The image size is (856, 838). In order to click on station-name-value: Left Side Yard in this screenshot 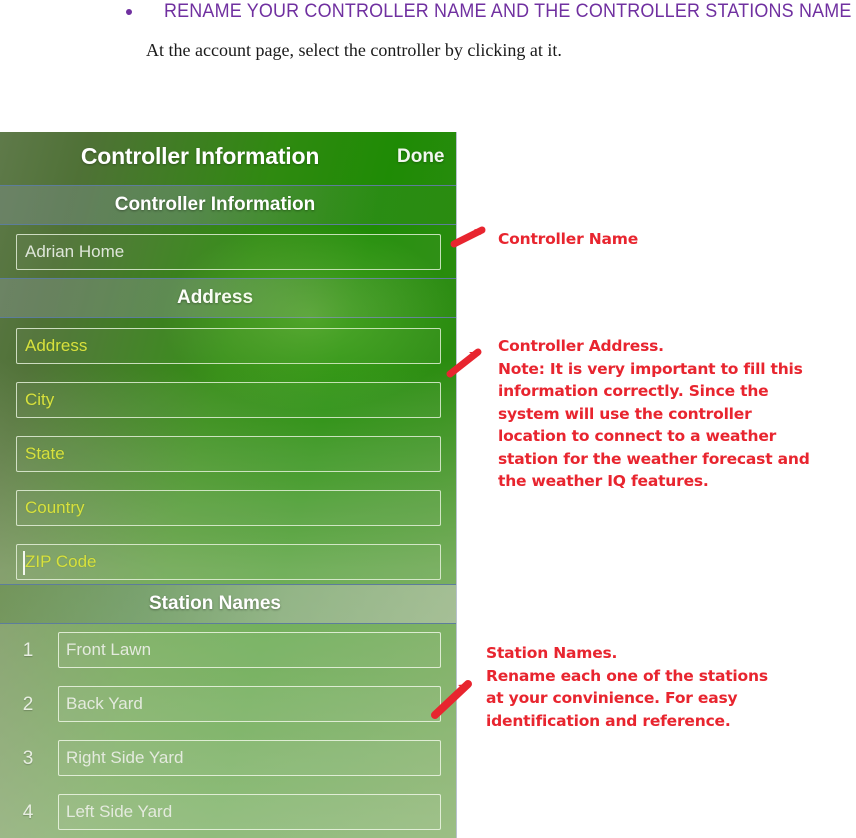, I will do `click(119, 811)`.